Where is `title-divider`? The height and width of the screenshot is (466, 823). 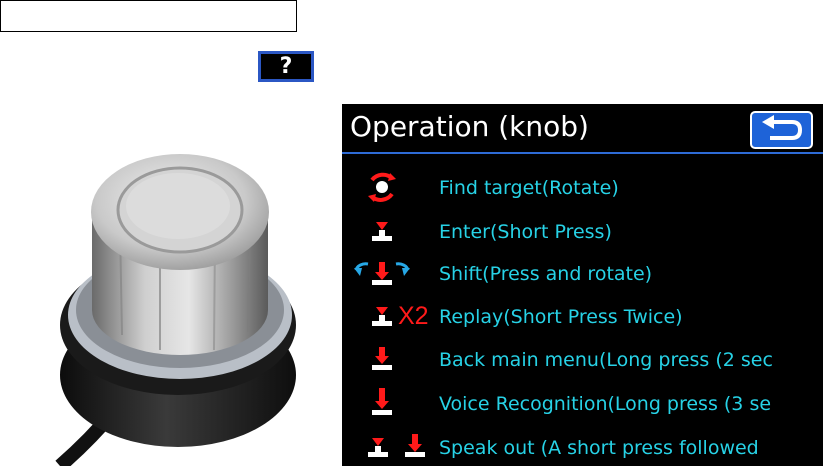 title-divider is located at coordinates (582, 153).